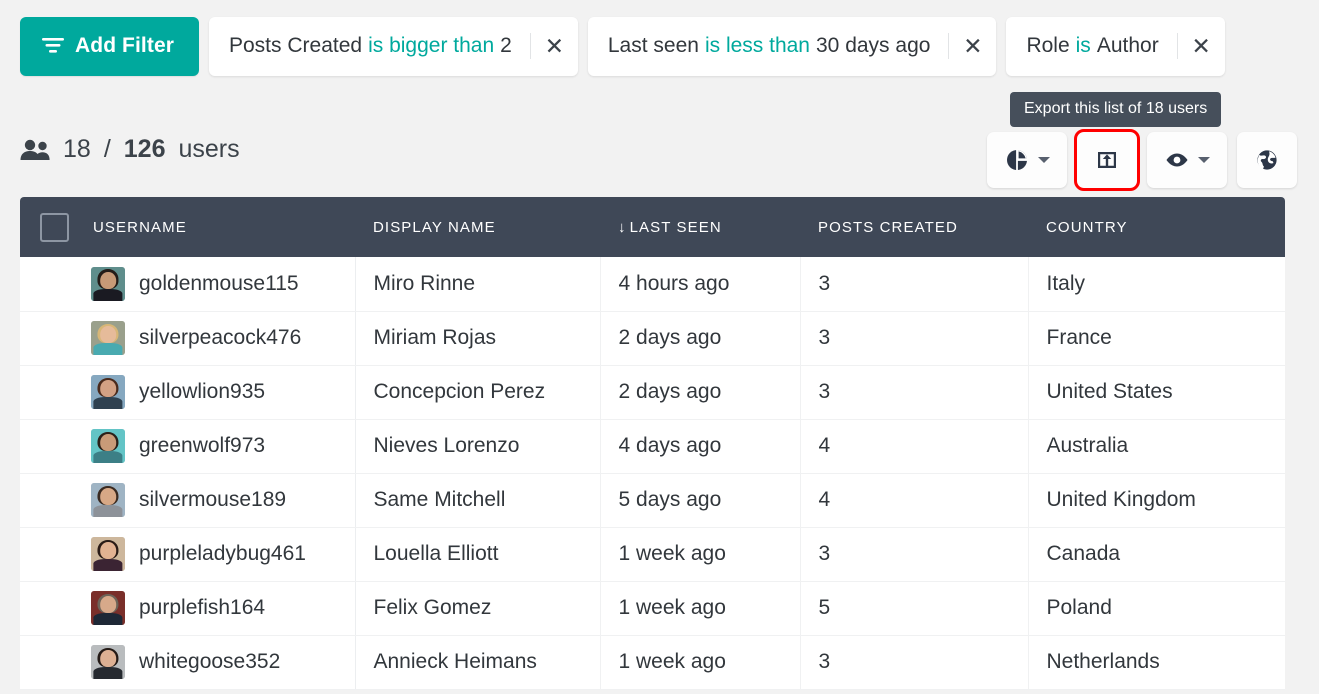 The height and width of the screenshot is (694, 1319). What do you see at coordinates (220, 337) in the screenshot?
I see `username-text: silverpeacock476` at bounding box center [220, 337].